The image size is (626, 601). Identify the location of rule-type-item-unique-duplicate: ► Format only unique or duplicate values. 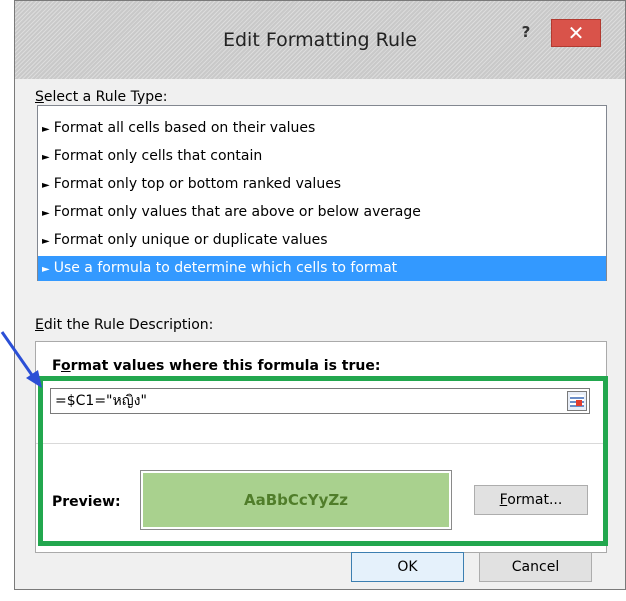
(322, 240).